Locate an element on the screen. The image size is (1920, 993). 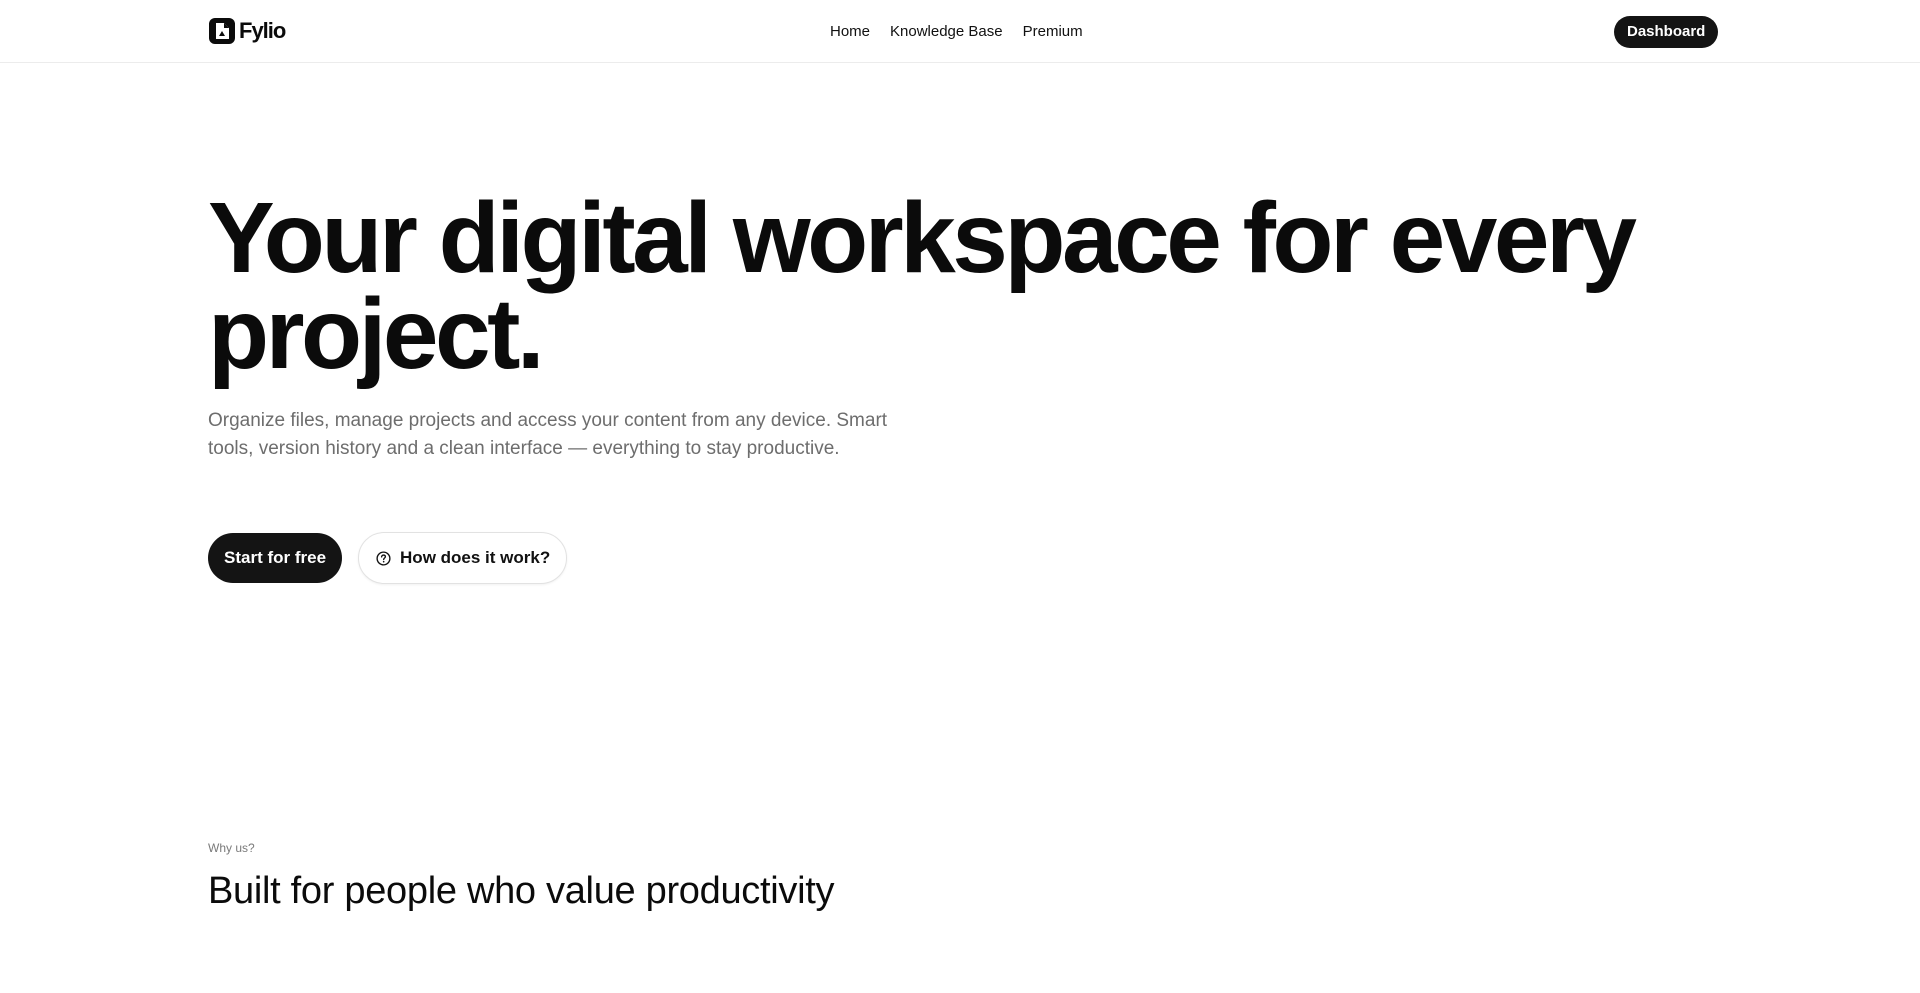
how-does-it-work-label: How does it work? is located at coordinates (475, 557).